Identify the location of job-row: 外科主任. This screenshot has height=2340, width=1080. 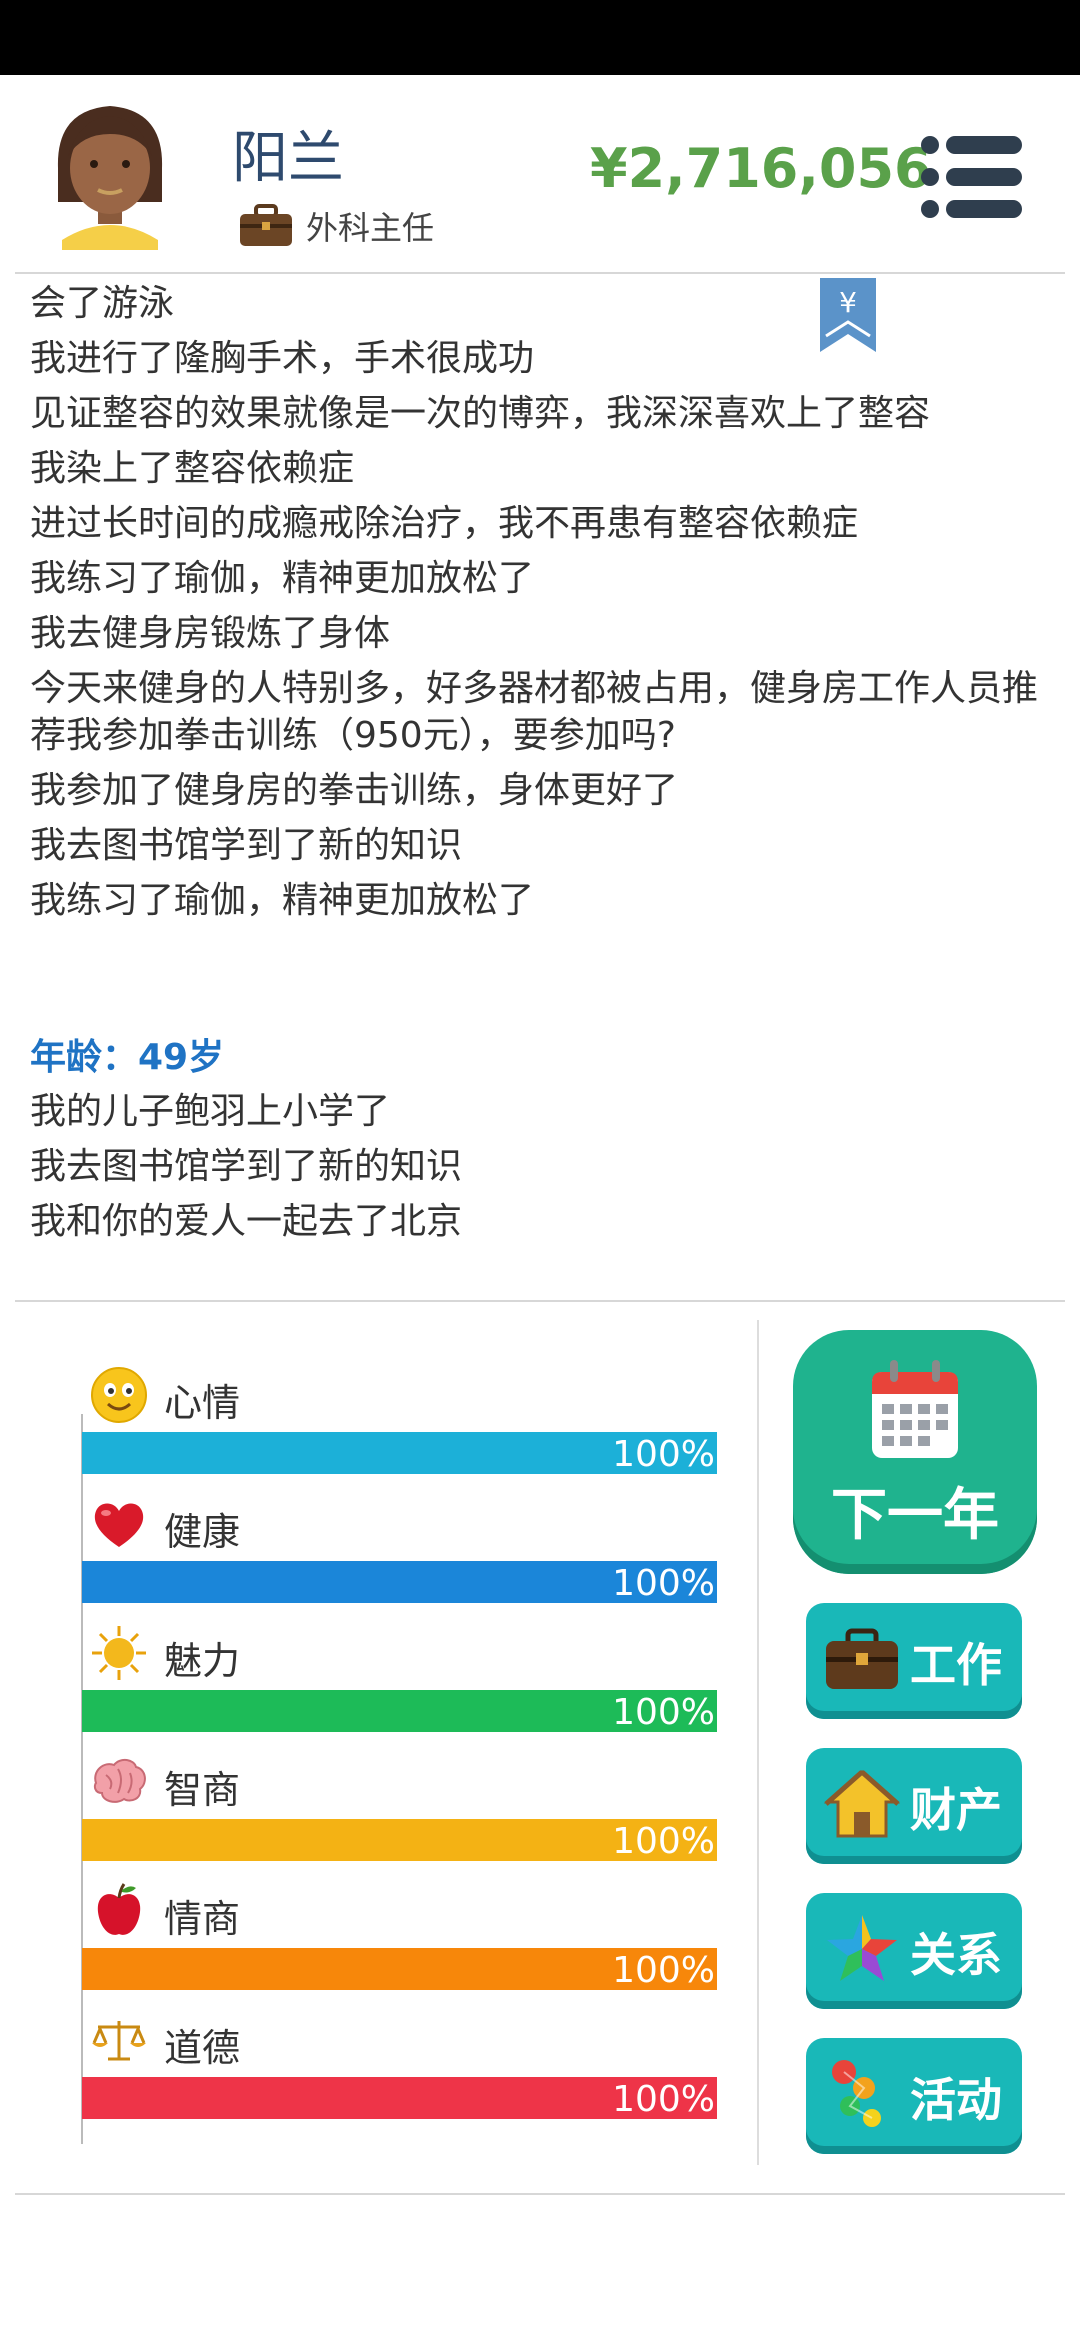
(336, 226).